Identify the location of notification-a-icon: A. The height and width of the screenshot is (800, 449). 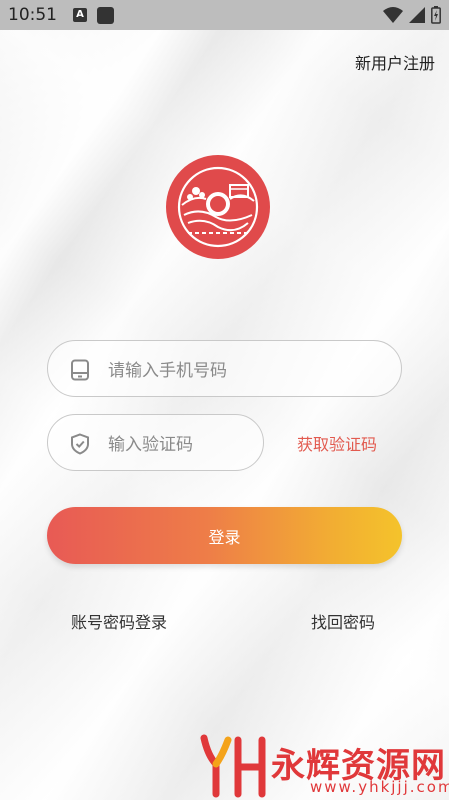
(80, 15).